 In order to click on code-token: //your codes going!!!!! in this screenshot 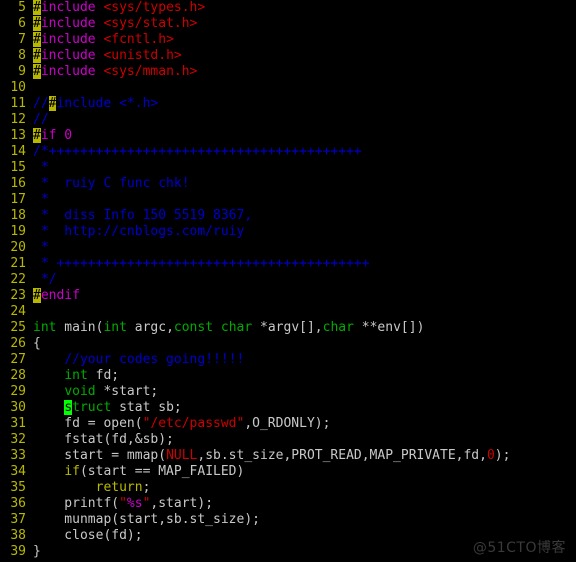, I will do `click(154, 359)`.